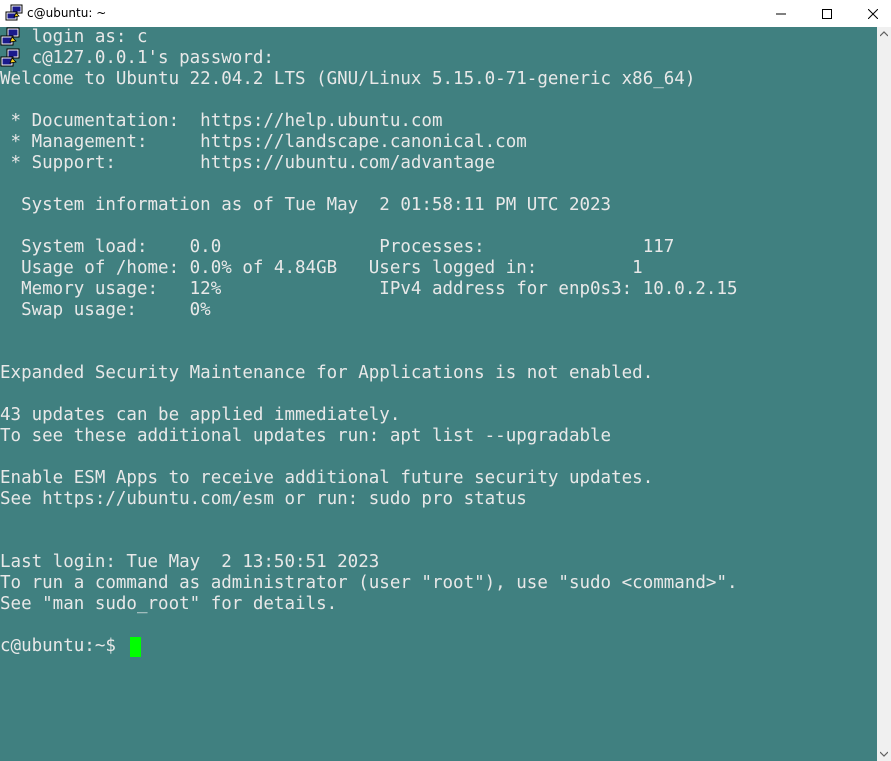  What do you see at coordinates (884, 394) in the screenshot?
I see `vertical-scrollbar` at bounding box center [884, 394].